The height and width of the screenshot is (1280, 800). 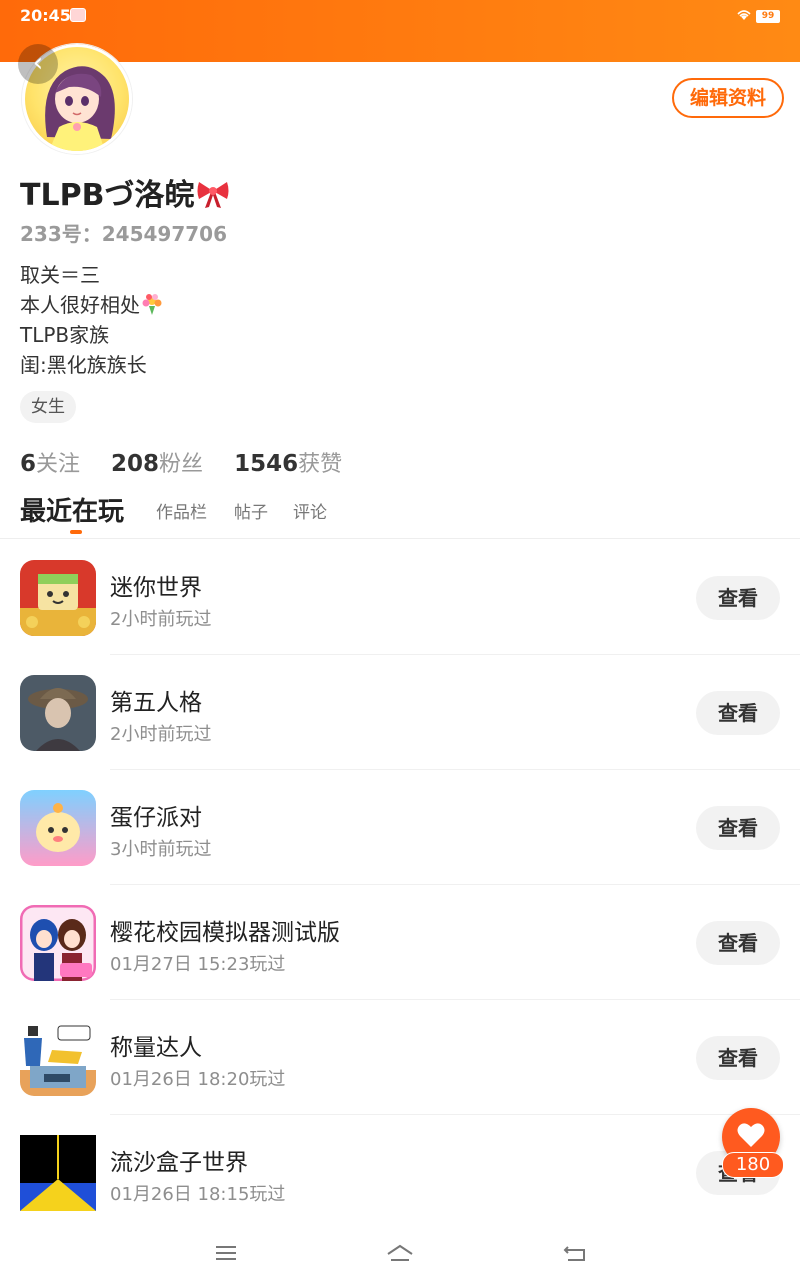 What do you see at coordinates (179, 1163) in the screenshot?
I see `game-name: 流沙盒子世界` at bounding box center [179, 1163].